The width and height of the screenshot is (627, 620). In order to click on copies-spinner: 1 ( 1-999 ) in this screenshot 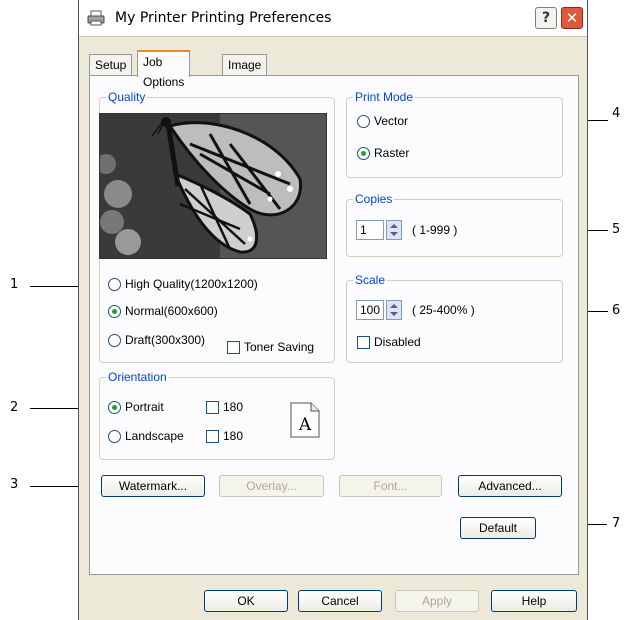, I will do `click(406, 230)`.